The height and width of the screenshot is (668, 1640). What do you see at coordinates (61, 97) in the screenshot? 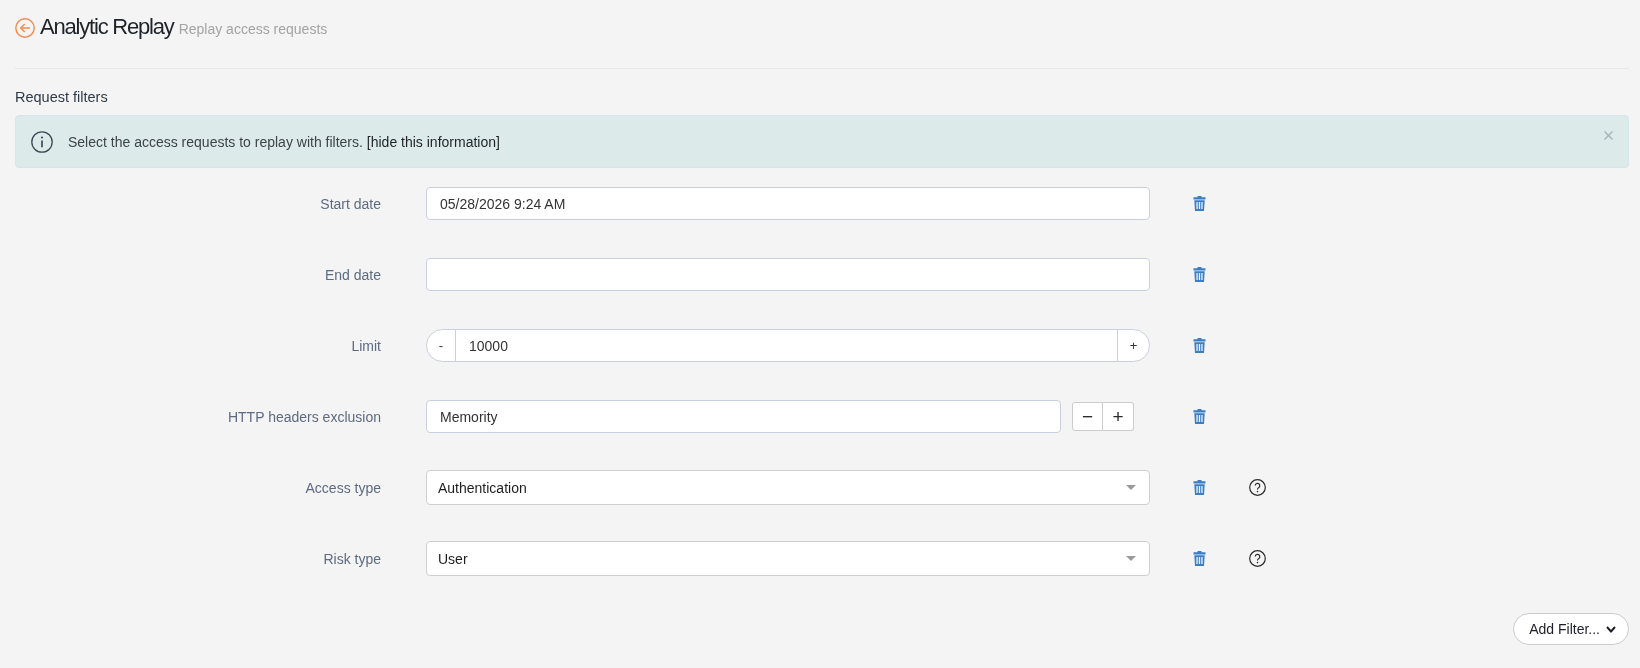
I see `section-title: Request filters` at bounding box center [61, 97].